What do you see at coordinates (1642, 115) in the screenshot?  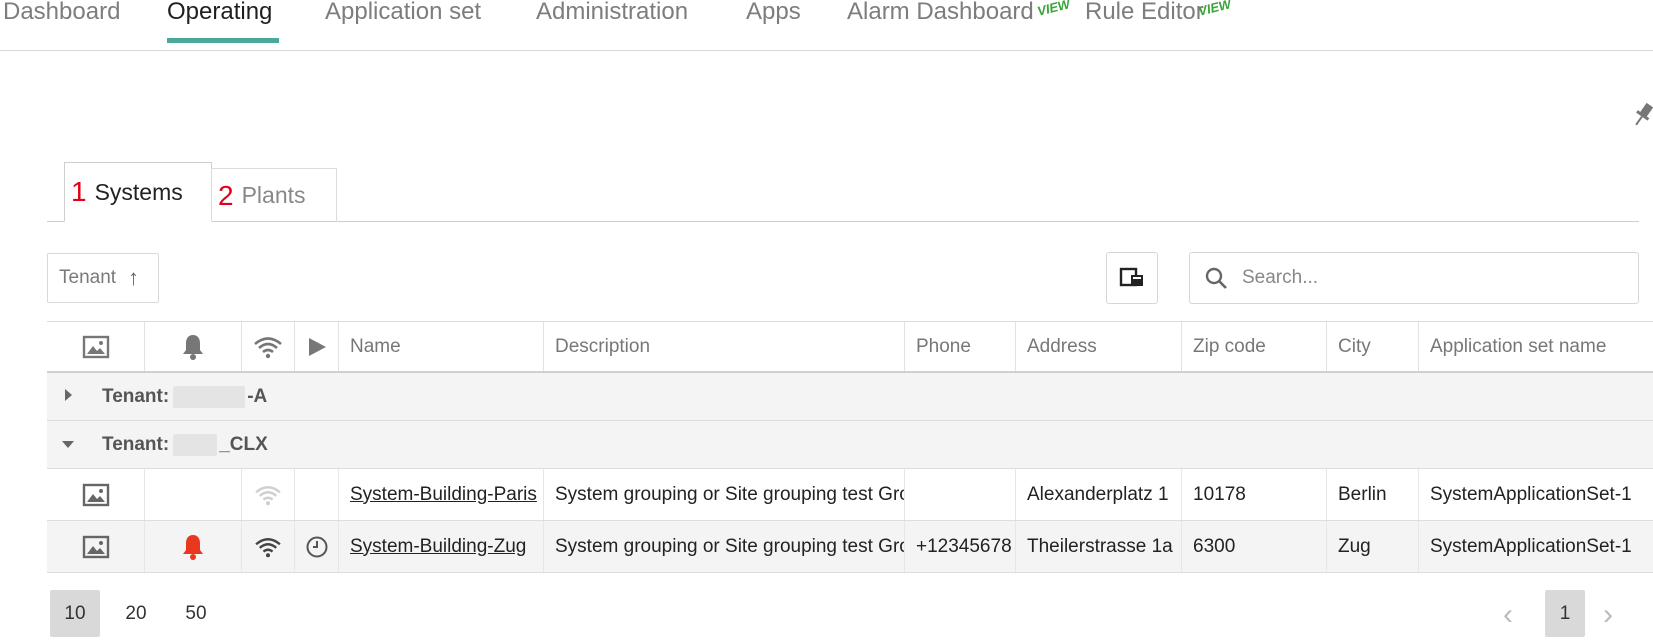 I see `pin-icon` at bounding box center [1642, 115].